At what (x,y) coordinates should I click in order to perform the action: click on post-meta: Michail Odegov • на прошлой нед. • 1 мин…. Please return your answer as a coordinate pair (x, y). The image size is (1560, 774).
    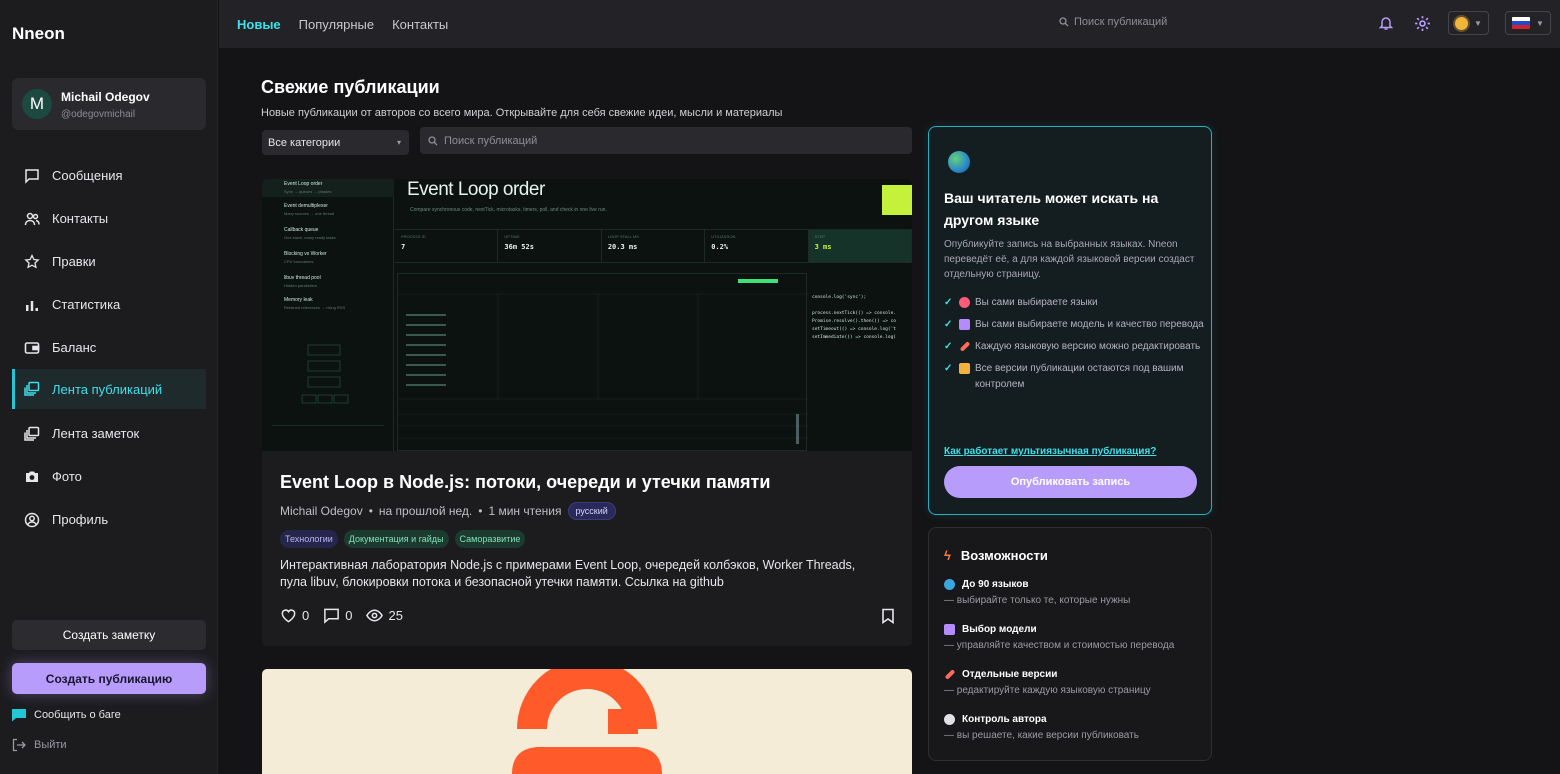
    Looking at the image, I should click on (448, 511).